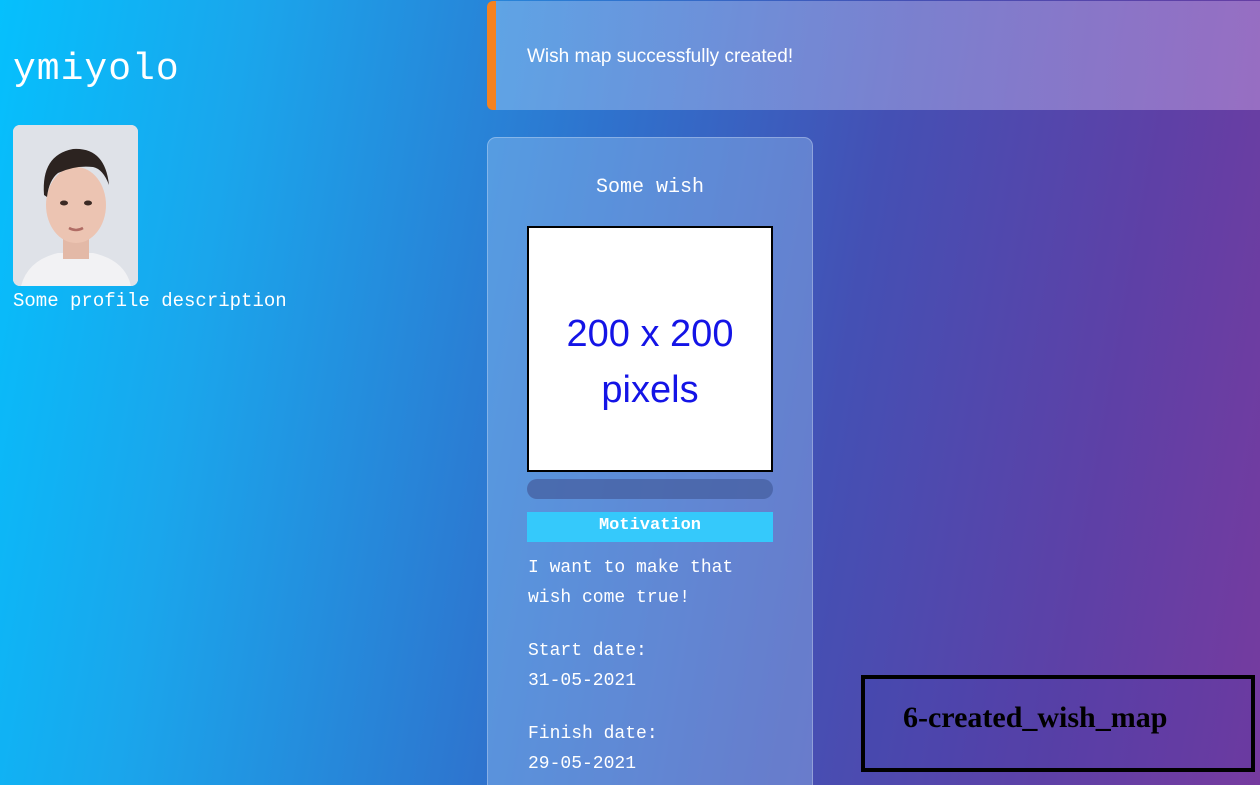 This screenshot has width=1260, height=785. What do you see at coordinates (873, 55) in the screenshot?
I see `success-notification: Wish map successfully created!` at bounding box center [873, 55].